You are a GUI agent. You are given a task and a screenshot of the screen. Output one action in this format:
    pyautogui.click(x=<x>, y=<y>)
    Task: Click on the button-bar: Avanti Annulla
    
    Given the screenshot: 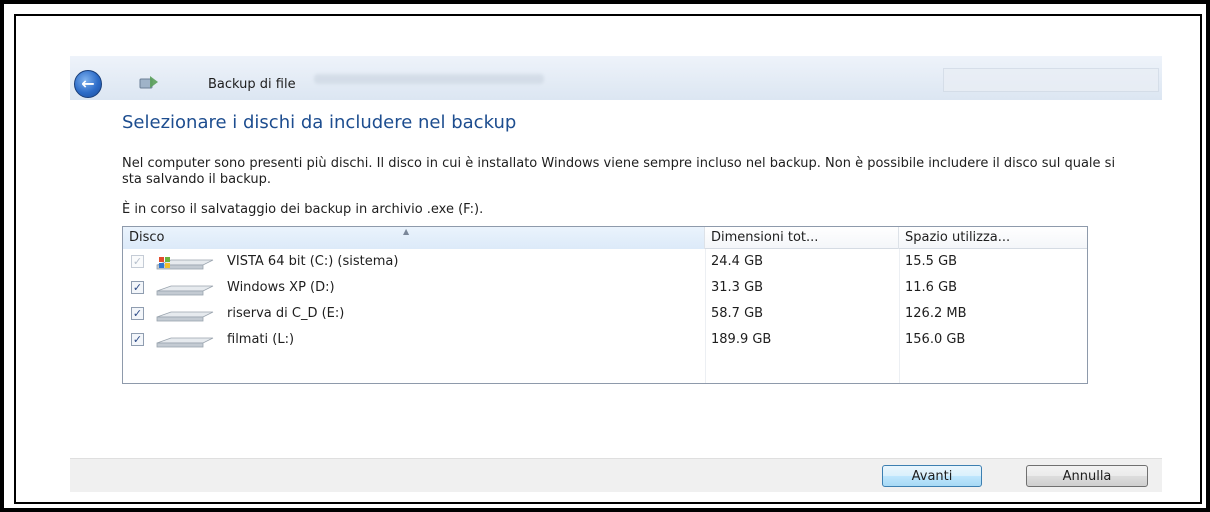 What is the action you would take?
    pyautogui.click(x=616, y=475)
    